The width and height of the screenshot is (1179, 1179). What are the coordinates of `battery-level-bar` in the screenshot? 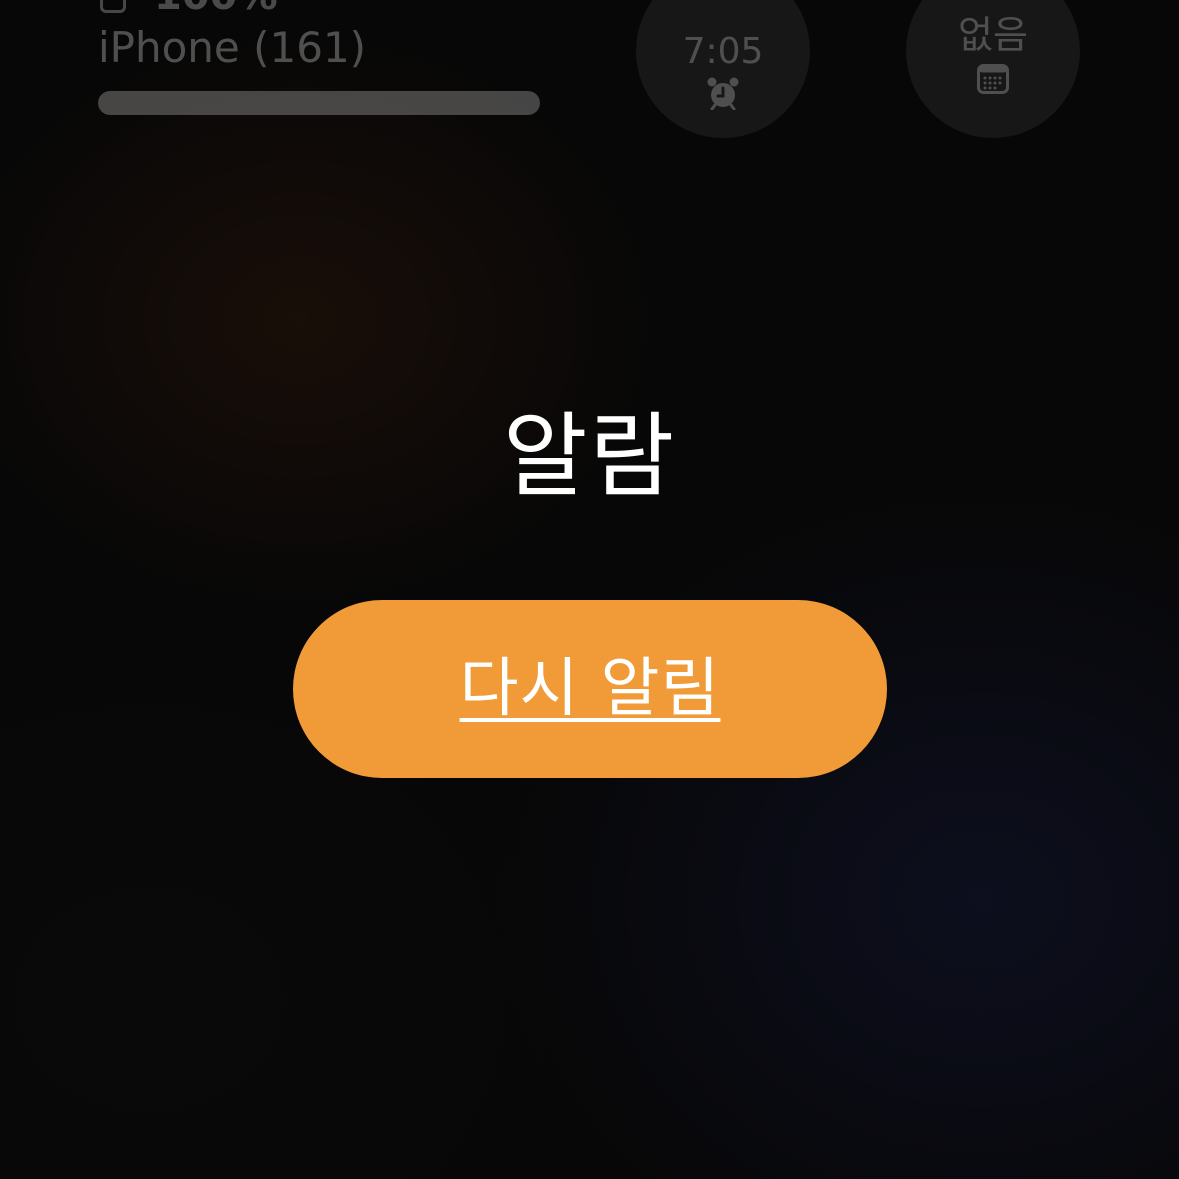 It's located at (319, 103).